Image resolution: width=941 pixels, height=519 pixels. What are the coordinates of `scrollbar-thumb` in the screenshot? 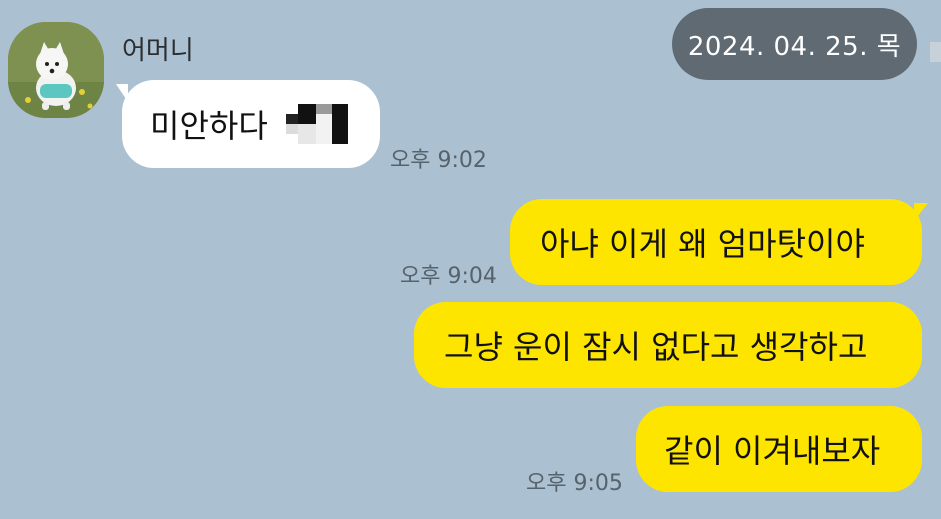 It's located at (935, 52).